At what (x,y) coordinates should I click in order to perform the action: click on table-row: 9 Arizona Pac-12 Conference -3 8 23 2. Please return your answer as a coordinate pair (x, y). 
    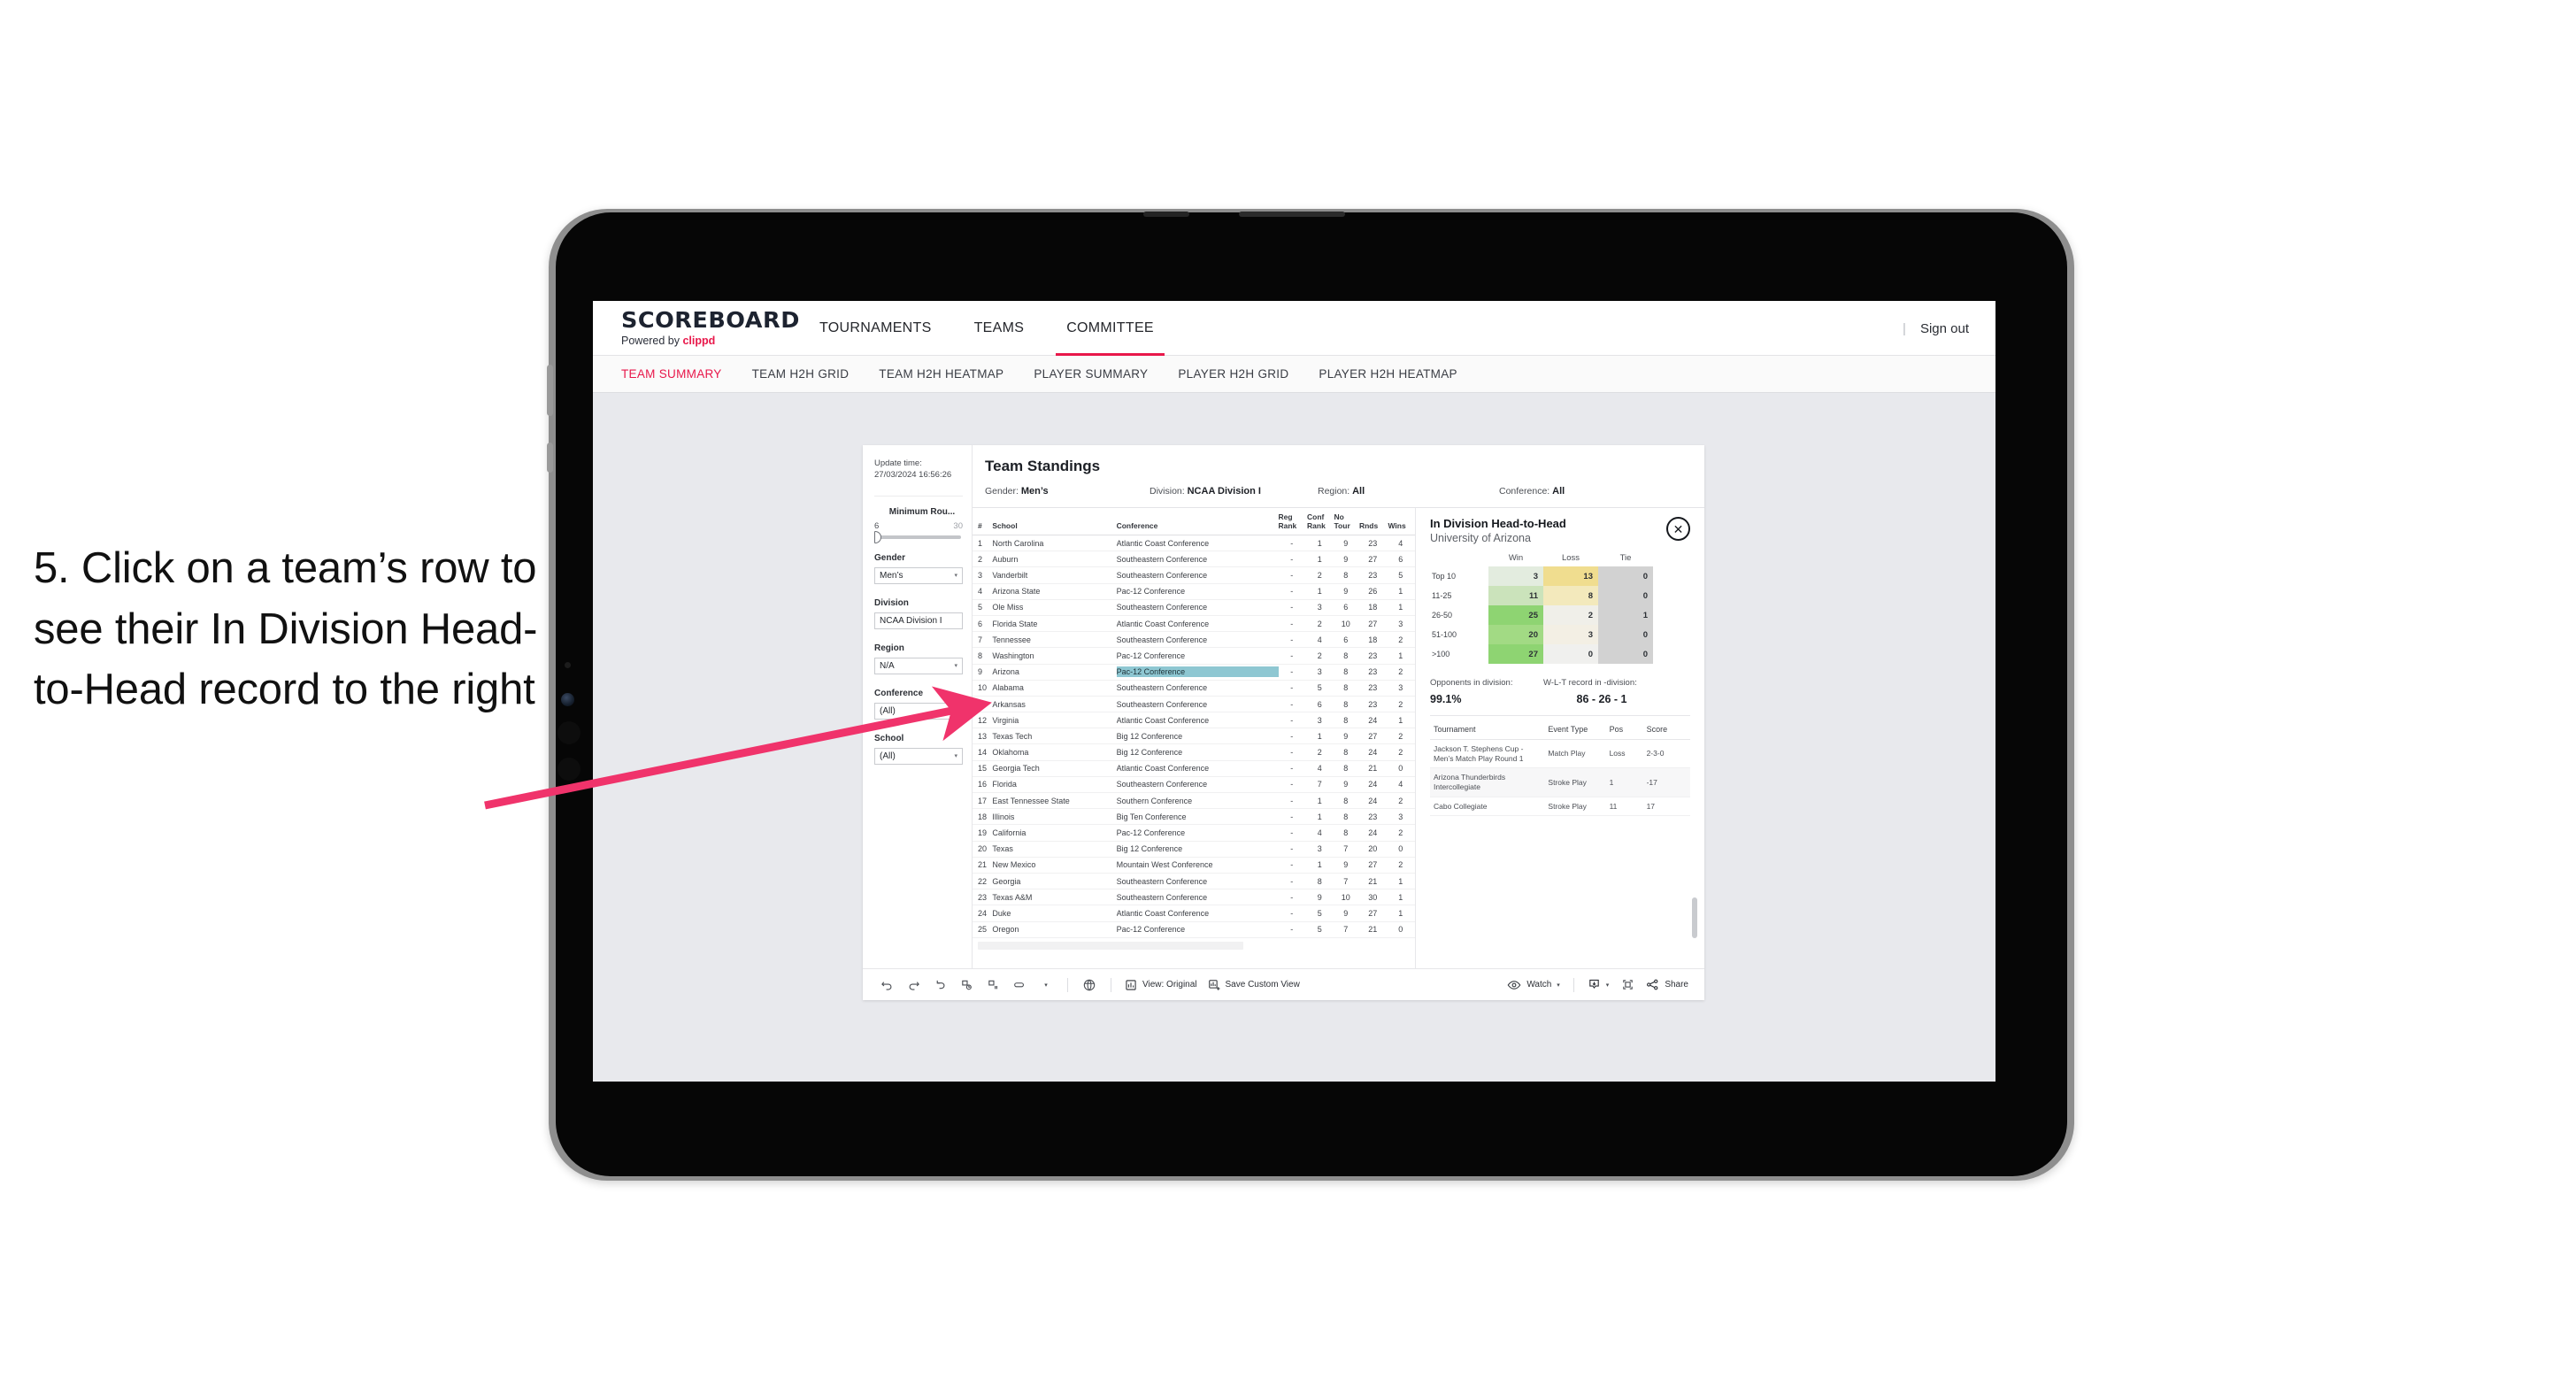
    Looking at the image, I should click on (1194, 672).